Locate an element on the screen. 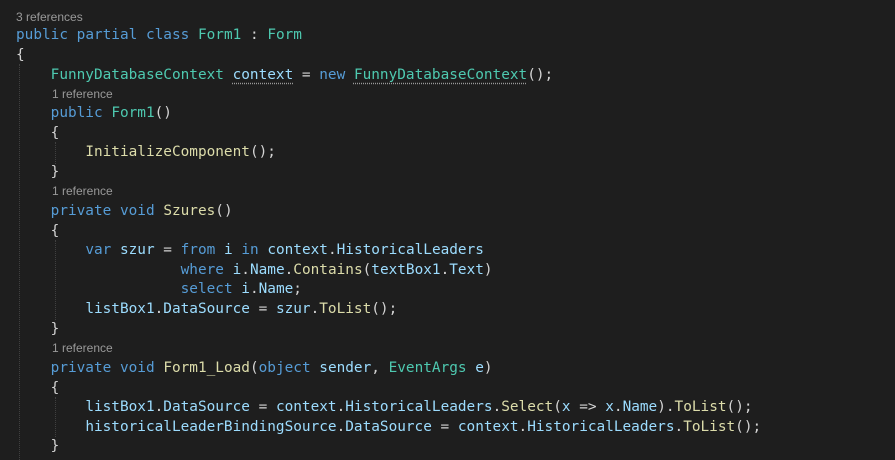 The width and height of the screenshot is (895, 460). code-line: public Form1() is located at coordinates (455, 114).